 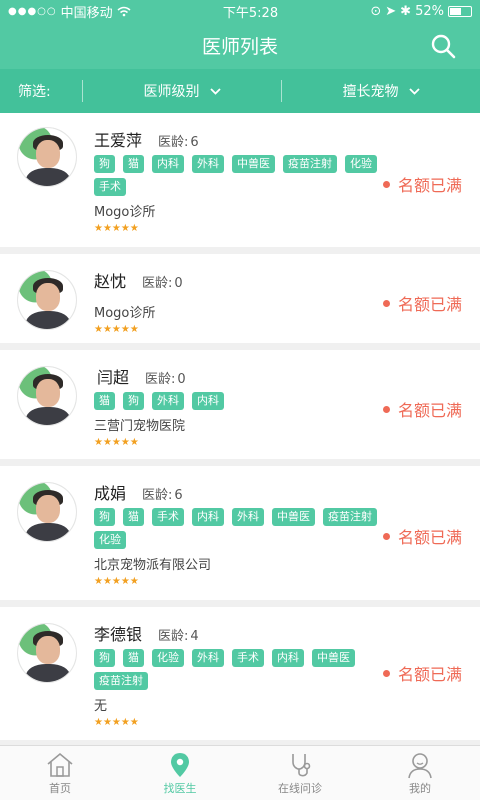 What do you see at coordinates (391, 11) in the screenshot?
I see `location-arrow-icon: ➤` at bounding box center [391, 11].